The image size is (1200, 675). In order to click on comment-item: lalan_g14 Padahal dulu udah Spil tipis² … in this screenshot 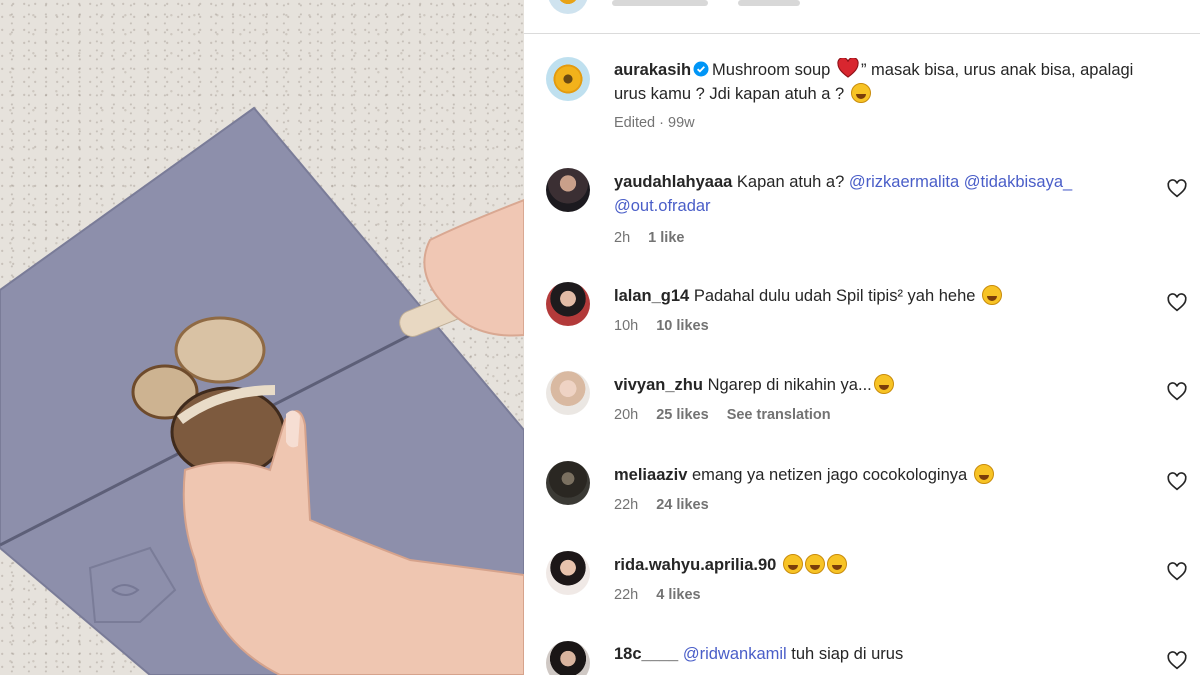, I will do `click(884, 309)`.